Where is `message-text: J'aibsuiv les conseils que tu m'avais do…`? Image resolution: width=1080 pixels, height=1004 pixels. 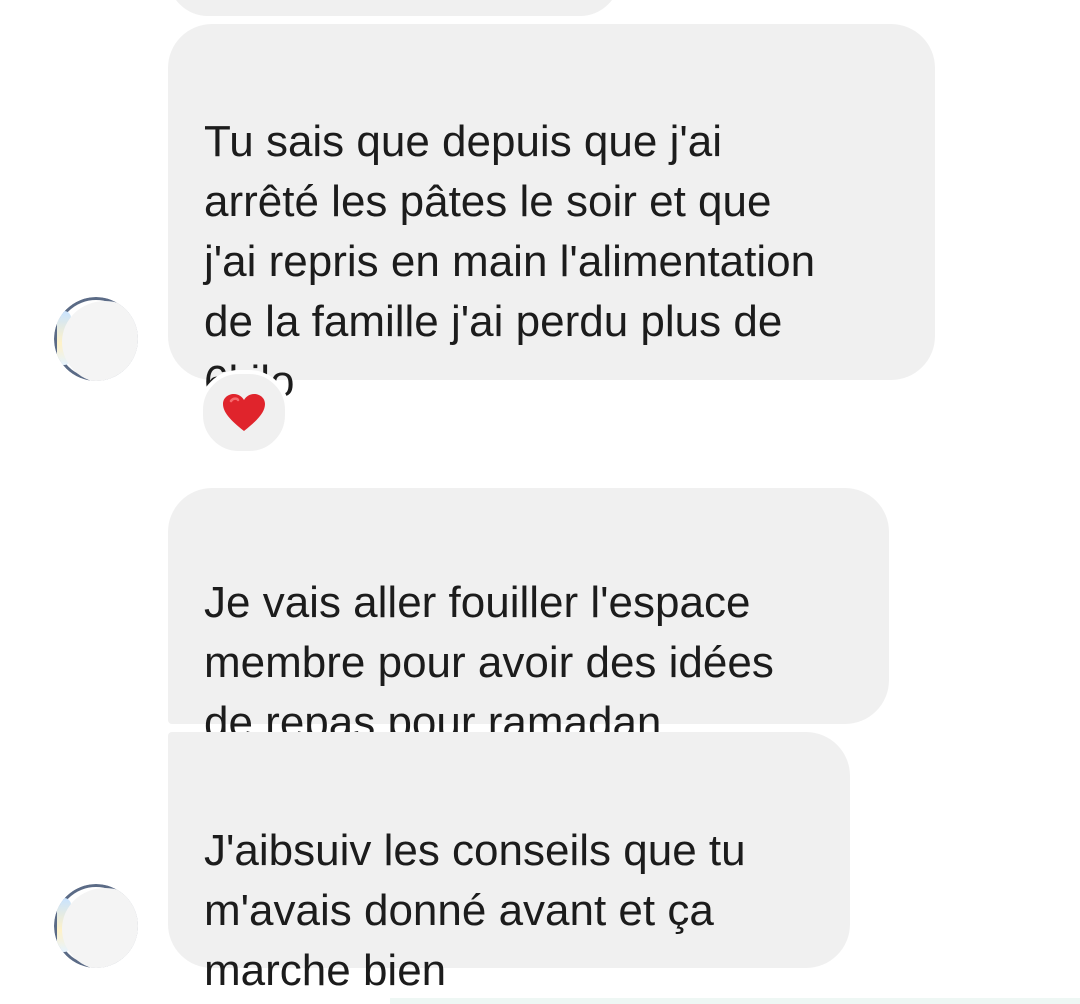
message-text: J'aibsuiv les conseils que tu m'avais do… is located at coordinates (475, 910).